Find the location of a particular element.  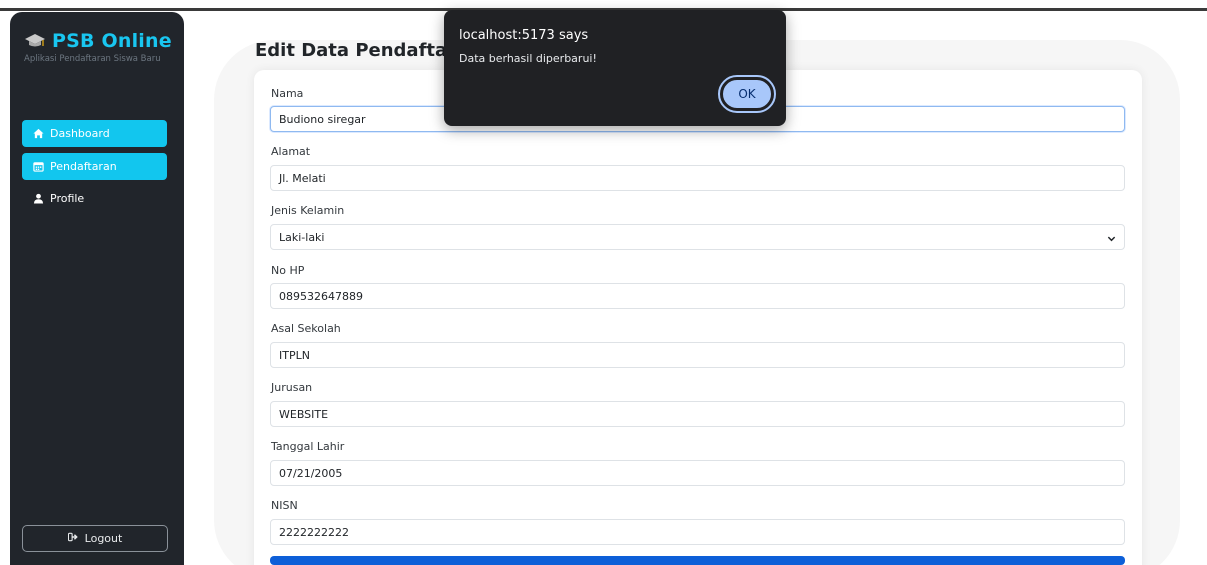

home-icon is located at coordinates (38, 133).